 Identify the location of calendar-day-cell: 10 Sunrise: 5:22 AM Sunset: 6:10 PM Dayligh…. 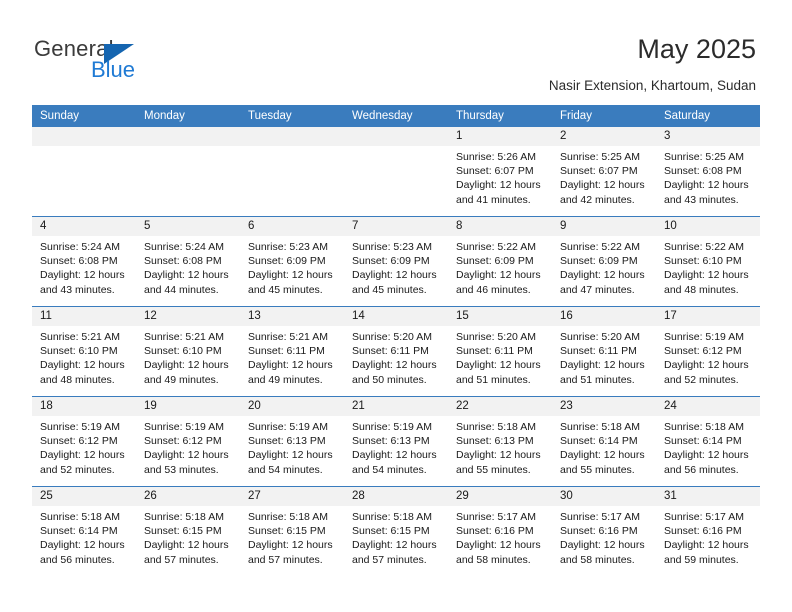
(708, 261).